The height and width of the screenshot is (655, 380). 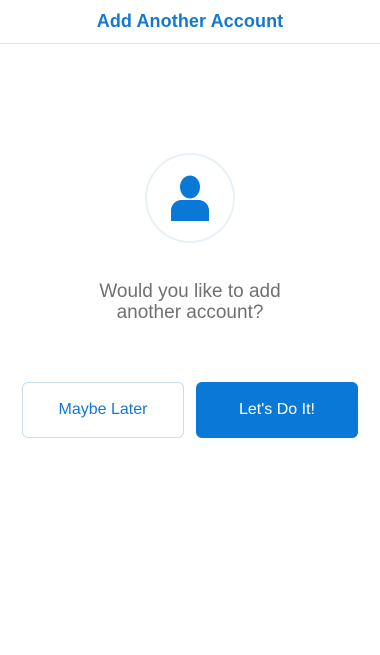 What do you see at coordinates (277, 410) in the screenshot?
I see `lets-do-it-button: Let's Do It!` at bounding box center [277, 410].